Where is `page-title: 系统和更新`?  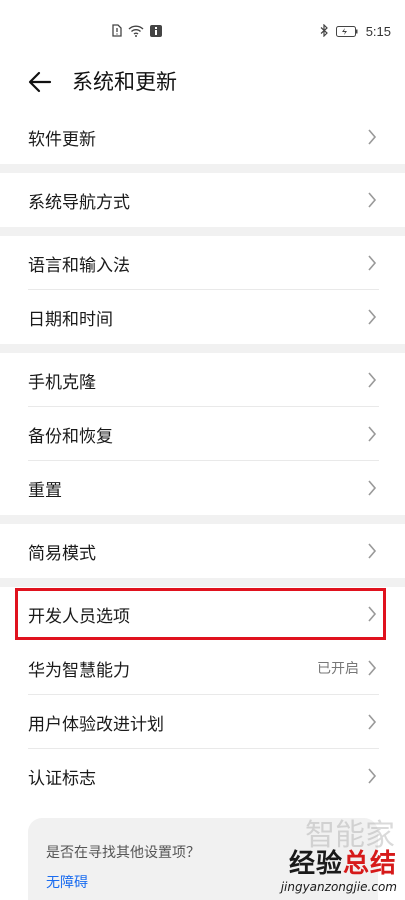 page-title: 系统和更新 is located at coordinates (124, 82).